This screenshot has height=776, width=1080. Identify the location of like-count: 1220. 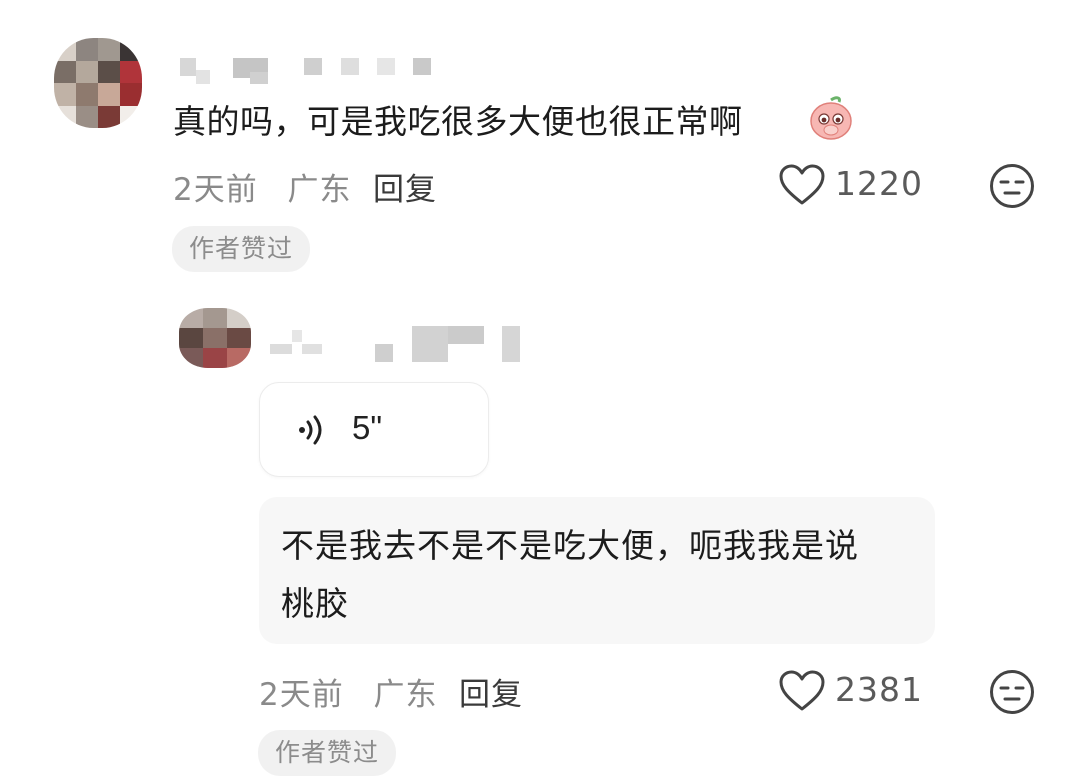
(879, 183).